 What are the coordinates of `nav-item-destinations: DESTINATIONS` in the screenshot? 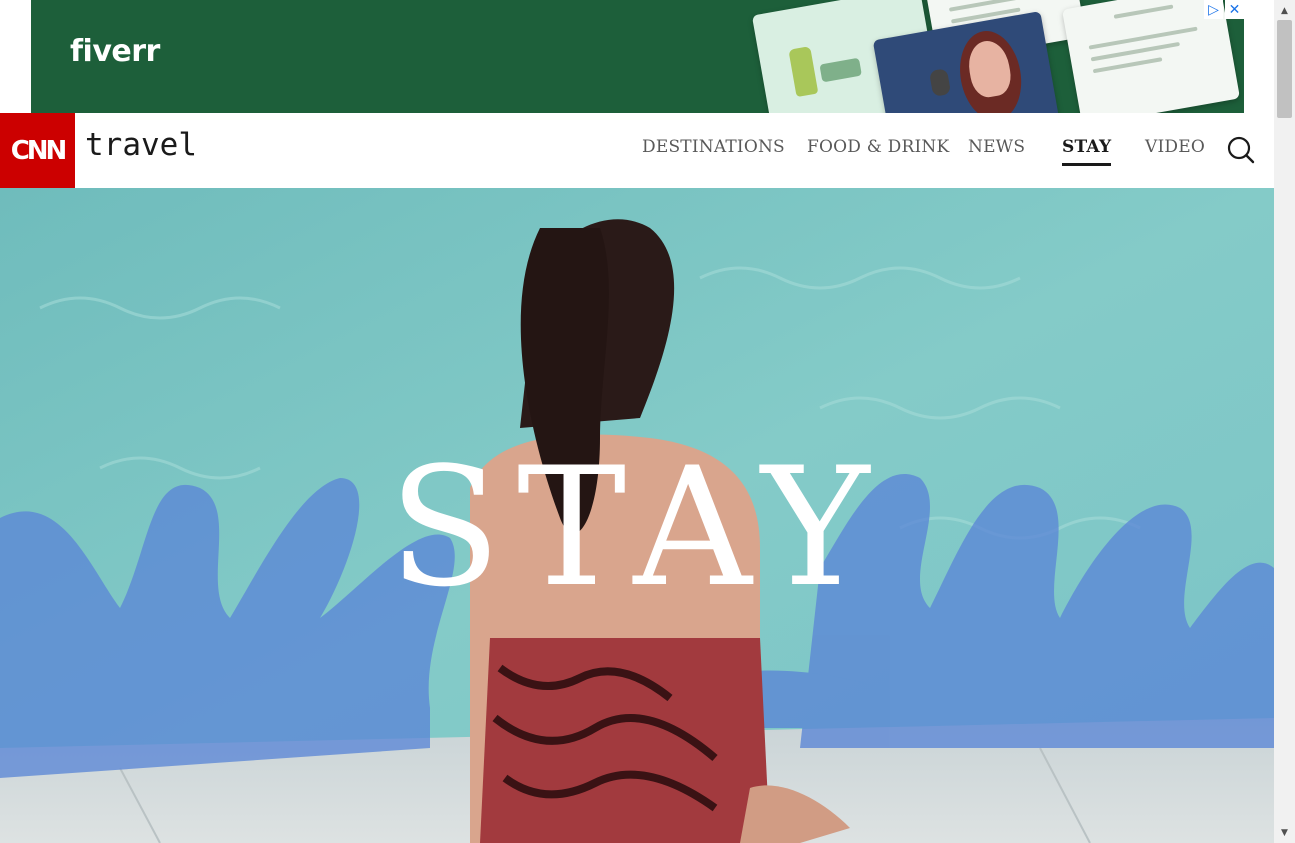 It's located at (713, 147).